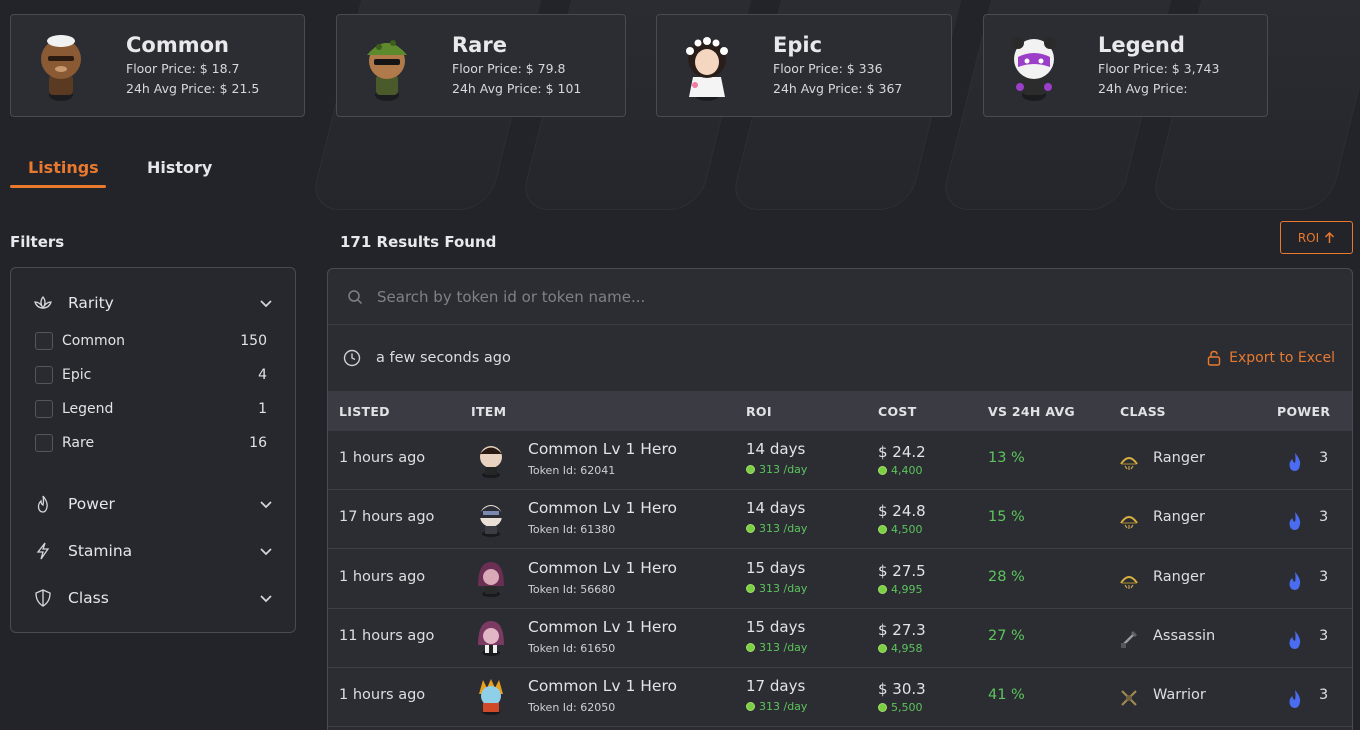  I want to click on search-bar, so click(840, 297).